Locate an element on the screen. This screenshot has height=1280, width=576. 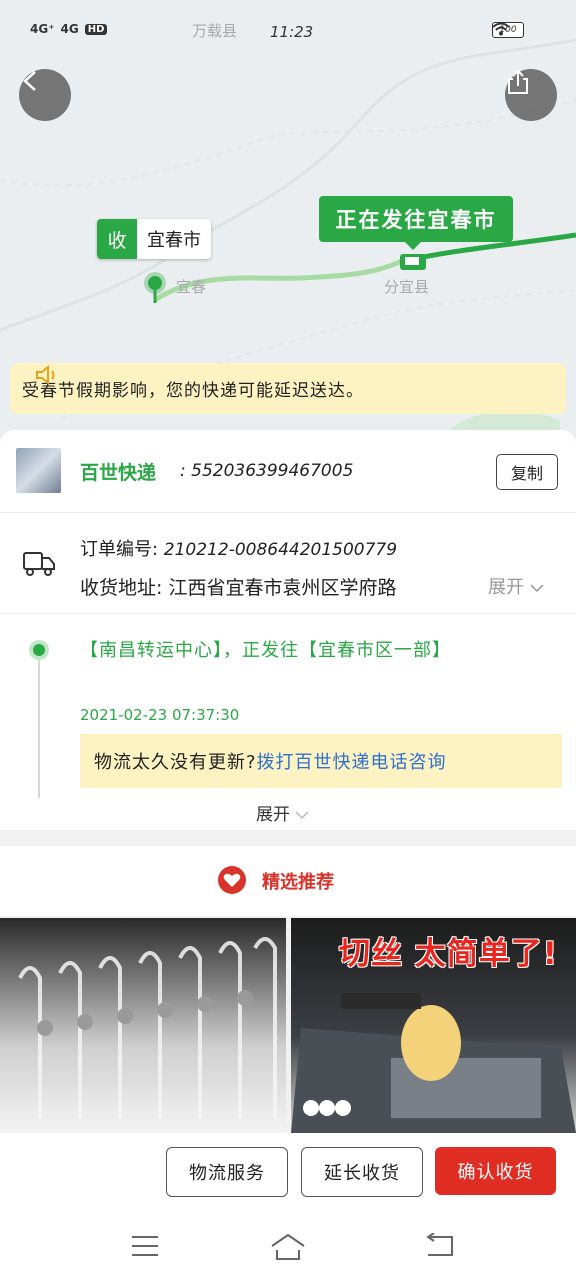
product-card-hangers is located at coordinates (143, 1025).